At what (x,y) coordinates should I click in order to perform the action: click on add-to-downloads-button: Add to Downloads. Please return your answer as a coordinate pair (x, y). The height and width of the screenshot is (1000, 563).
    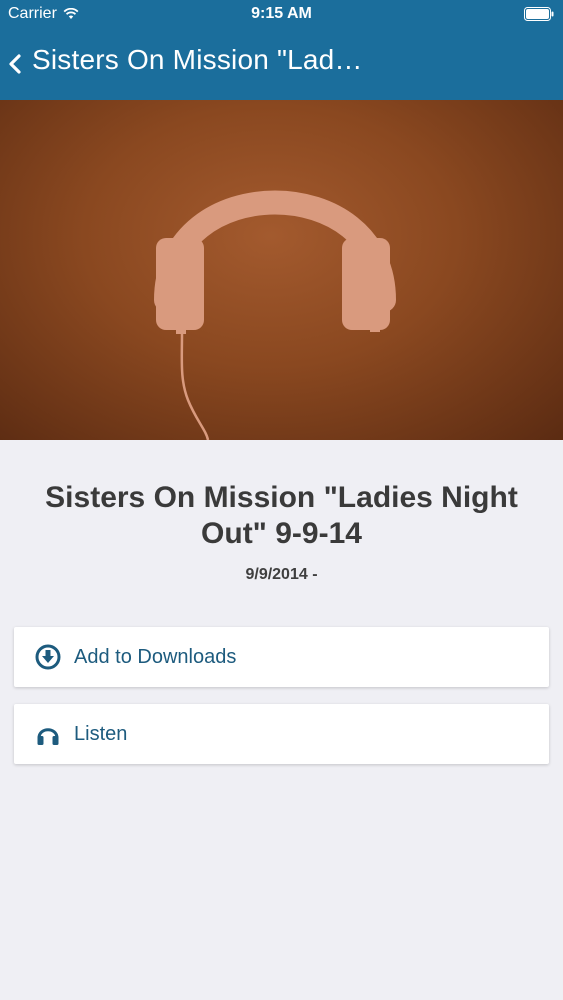
    Looking at the image, I should click on (281, 657).